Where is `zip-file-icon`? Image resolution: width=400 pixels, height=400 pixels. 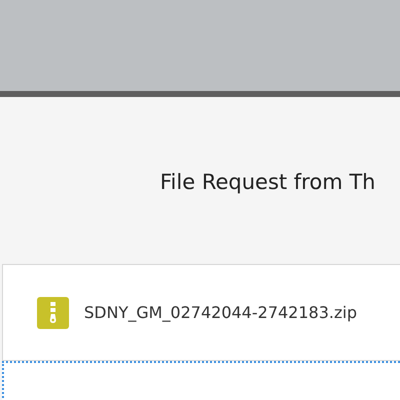
zip-file-icon is located at coordinates (53, 312).